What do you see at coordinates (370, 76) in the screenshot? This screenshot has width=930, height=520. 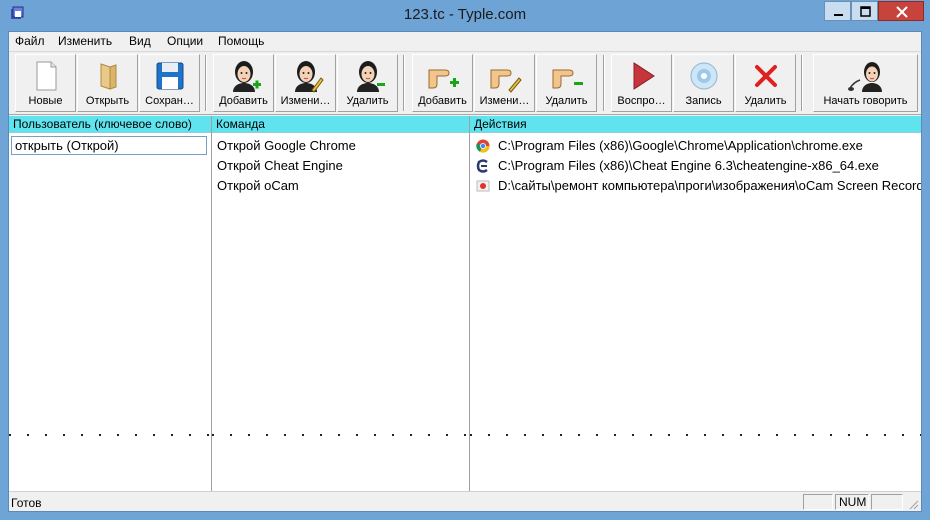 I see `delete-user-icon` at bounding box center [370, 76].